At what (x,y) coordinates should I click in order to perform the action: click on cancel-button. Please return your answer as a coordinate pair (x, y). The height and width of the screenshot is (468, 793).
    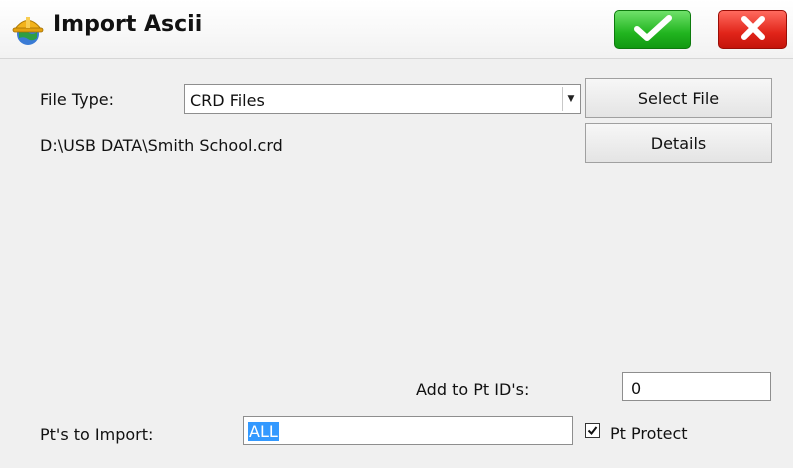
    Looking at the image, I should click on (752, 29).